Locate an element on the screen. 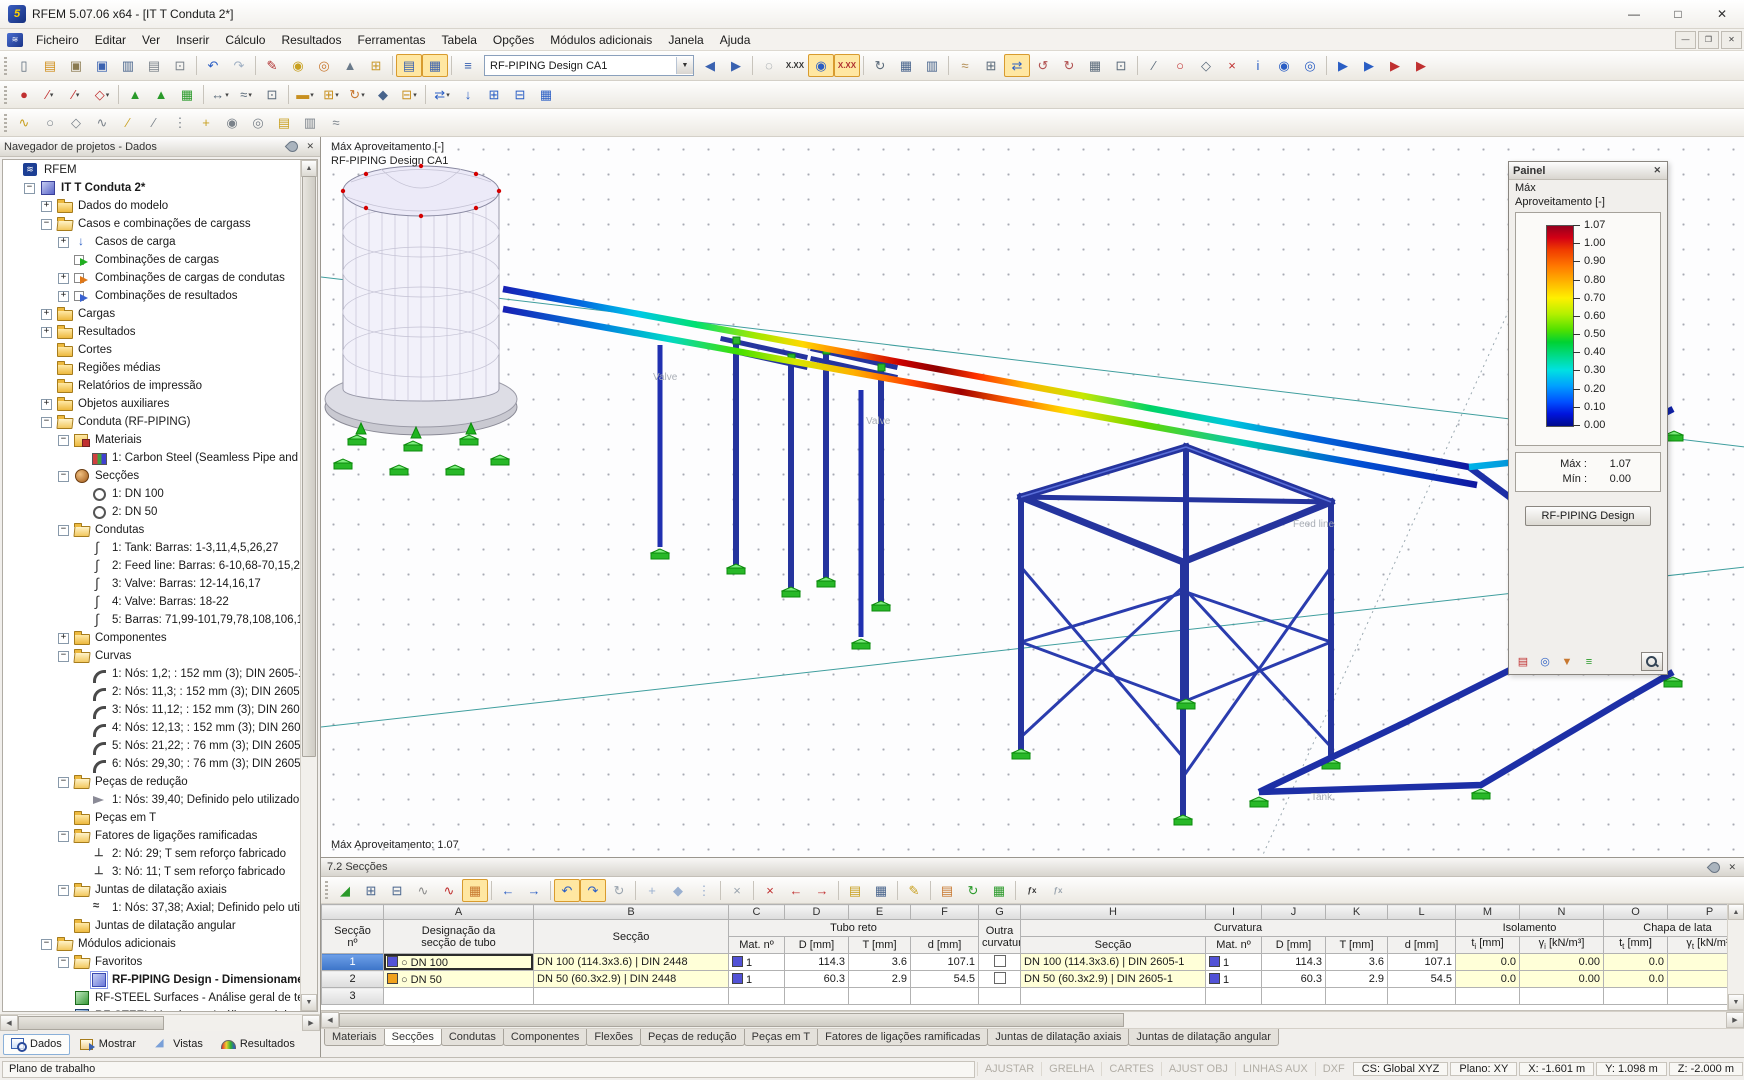  row-number: 3 is located at coordinates (352, 996).